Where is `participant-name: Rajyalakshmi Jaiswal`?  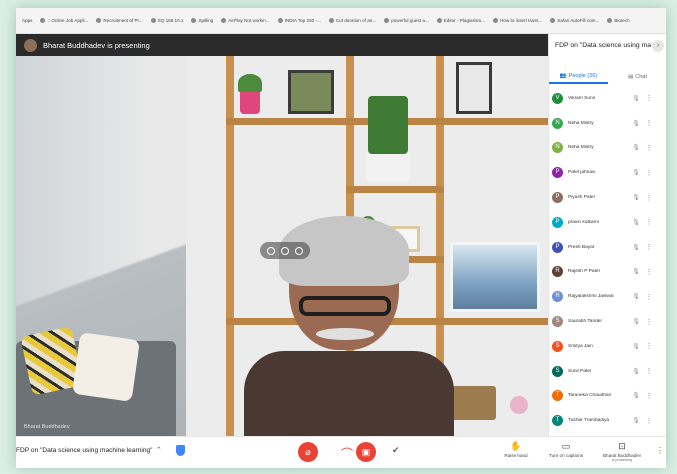 participant-name: Rajyalakshmi Jaiswal is located at coordinates (591, 297).